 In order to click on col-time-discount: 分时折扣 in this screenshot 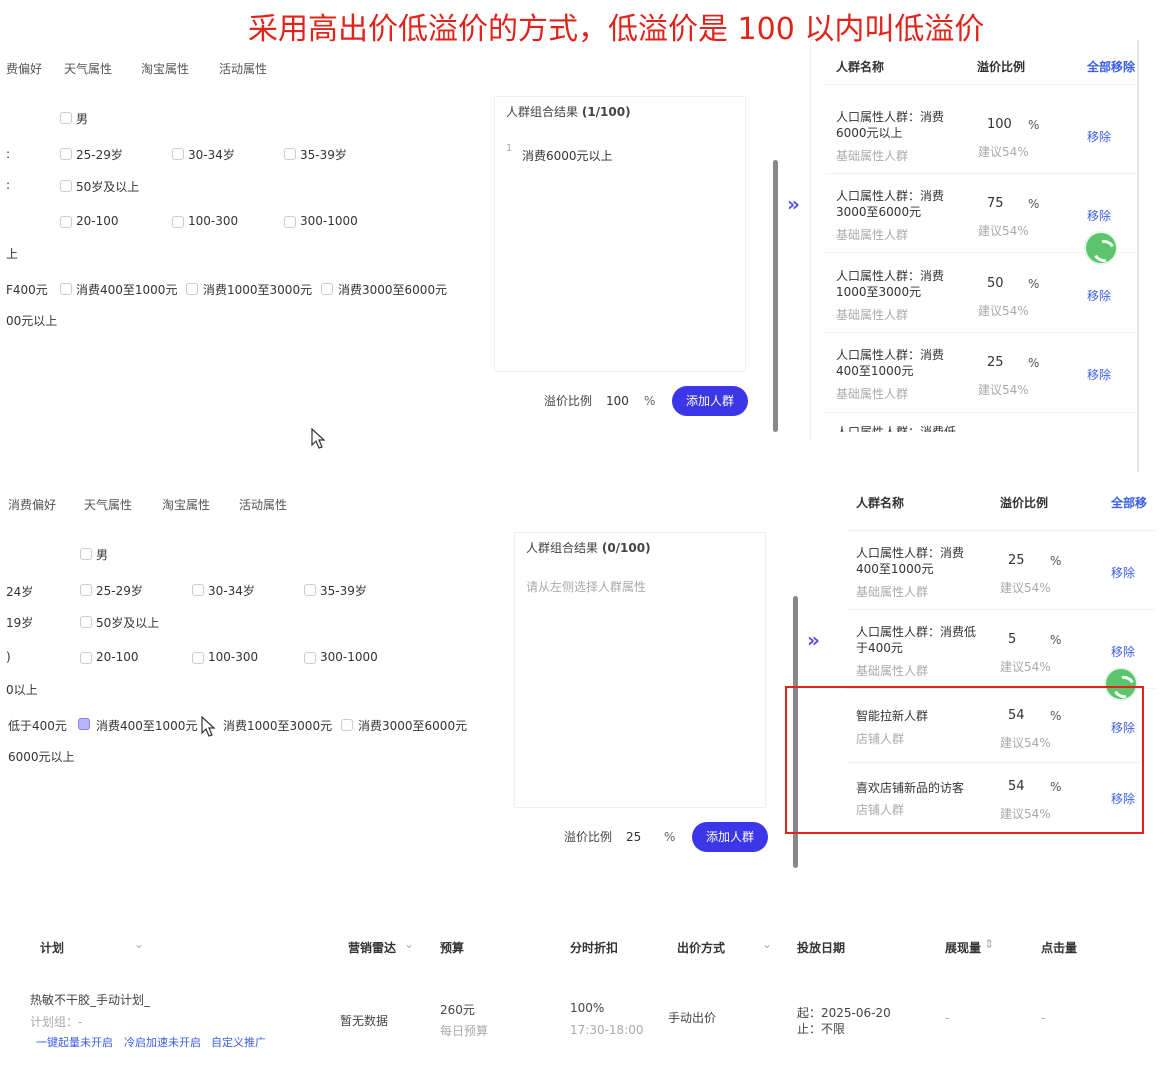, I will do `click(594, 948)`.